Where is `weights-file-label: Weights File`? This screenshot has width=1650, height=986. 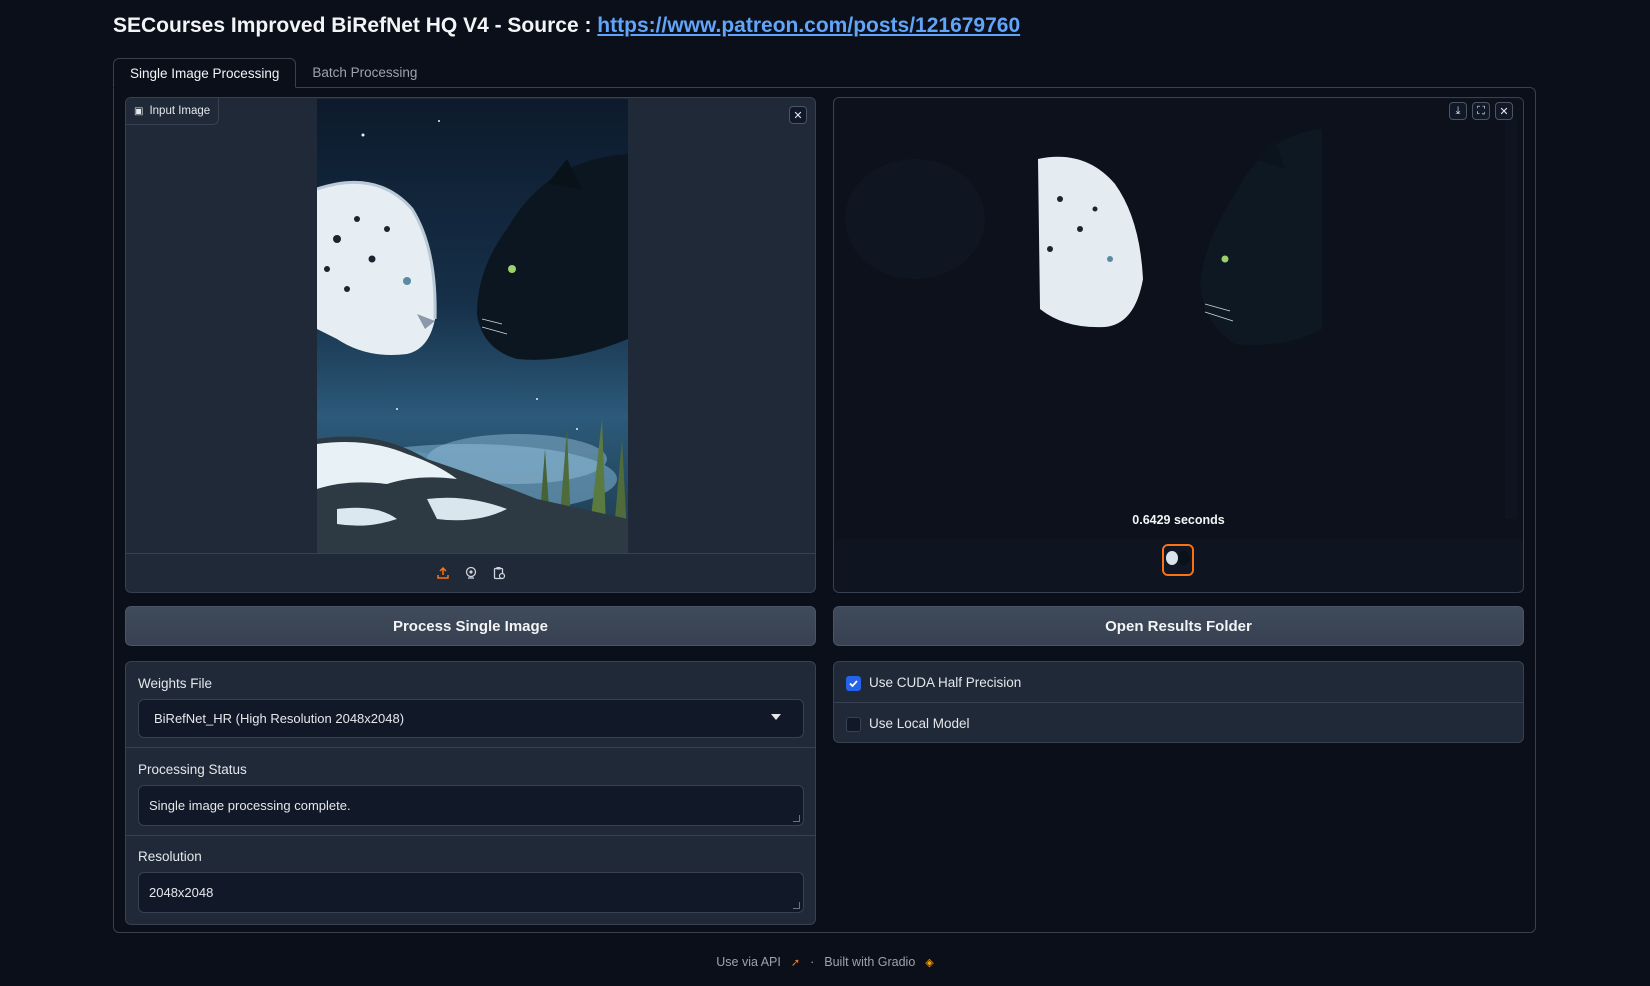
weights-file-label: Weights File is located at coordinates (175, 683).